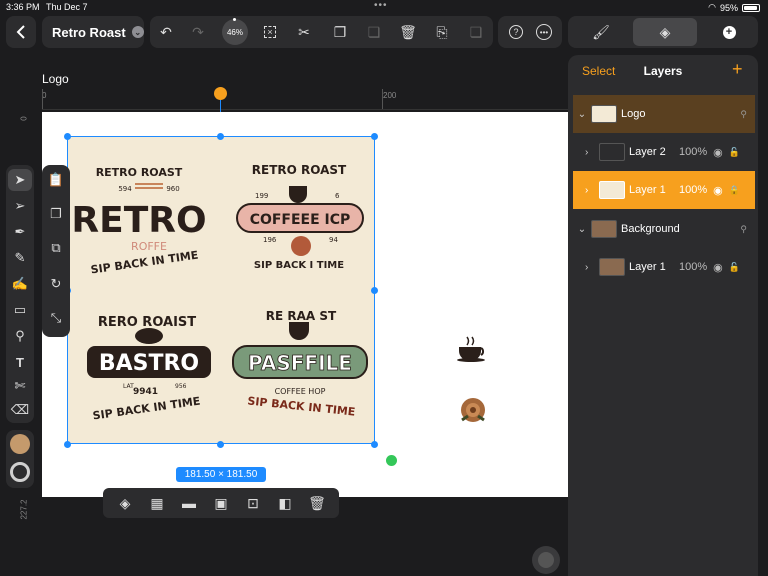 Image resolution: width=768 pixels, height=576 pixels. I want to click on assistive-touch-icon, so click(546, 560).